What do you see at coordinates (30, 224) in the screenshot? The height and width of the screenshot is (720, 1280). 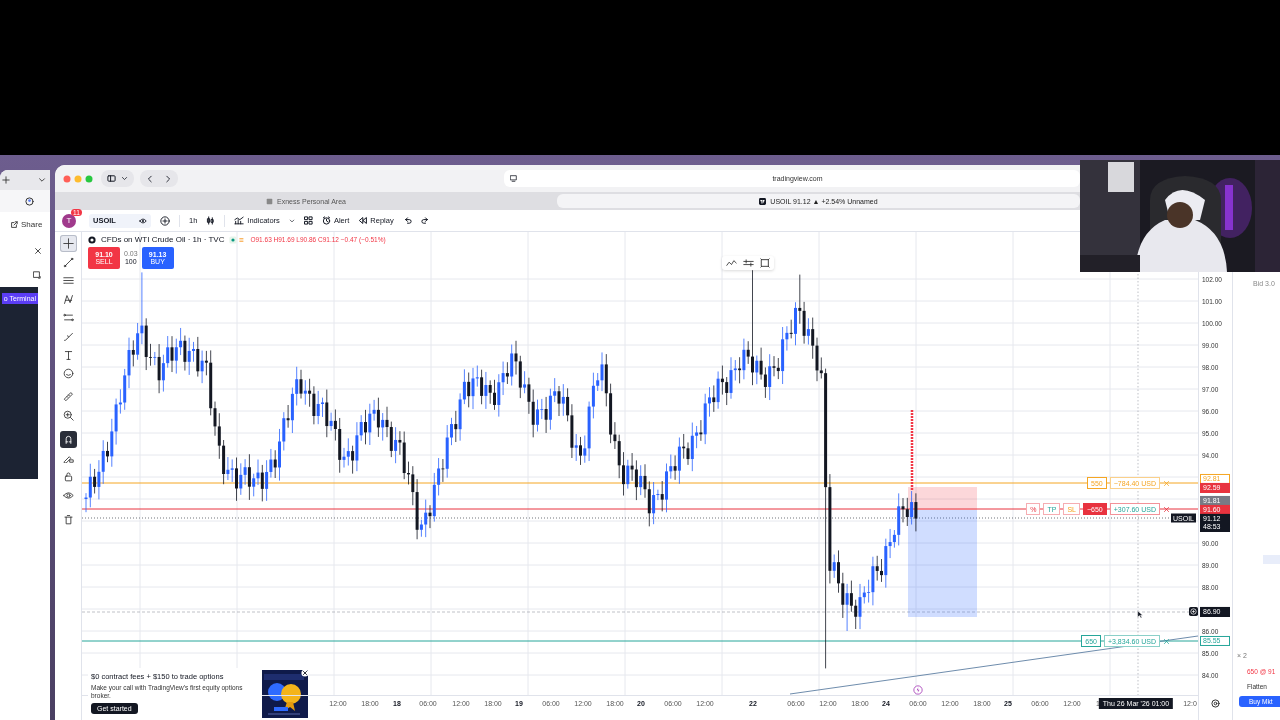 I see `share-button: Share` at bounding box center [30, 224].